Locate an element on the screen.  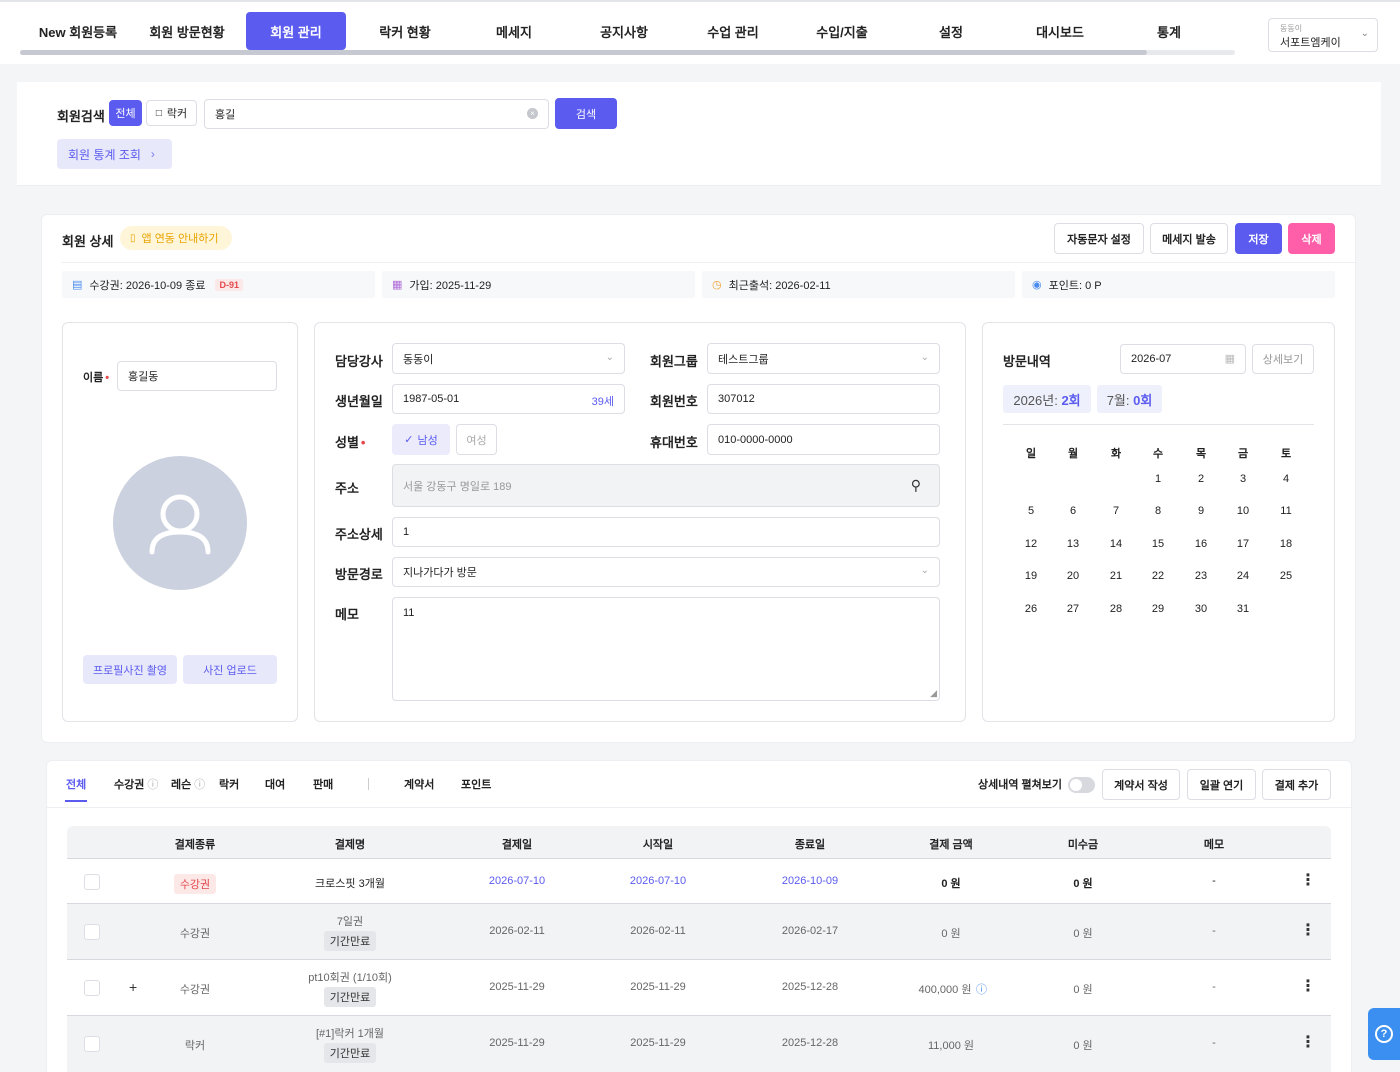
calendar-day: 31 is located at coordinates (1243, 609).